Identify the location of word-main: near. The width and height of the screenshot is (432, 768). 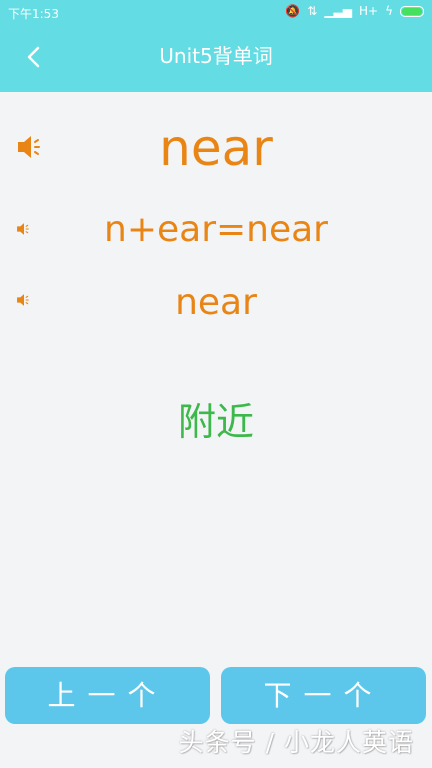
(216, 148).